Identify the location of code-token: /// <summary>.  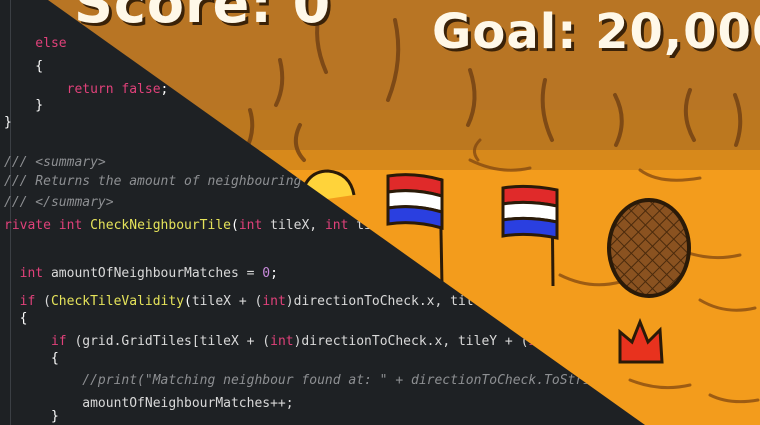
(55, 162).